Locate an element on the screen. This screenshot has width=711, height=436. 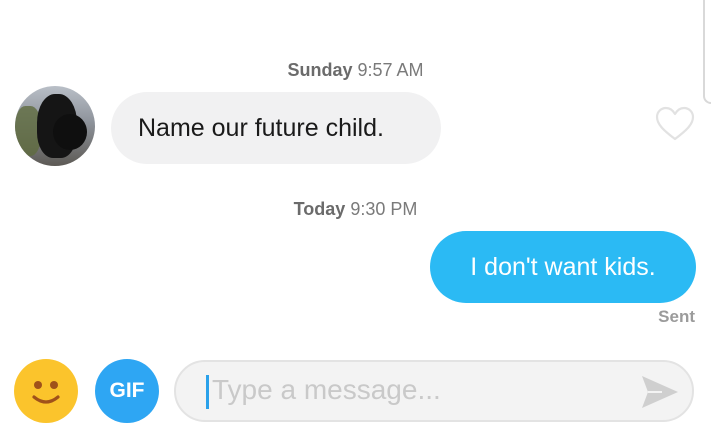
outgoing-message-bubble: I don't want kids. is located at coordinates (563, 267).